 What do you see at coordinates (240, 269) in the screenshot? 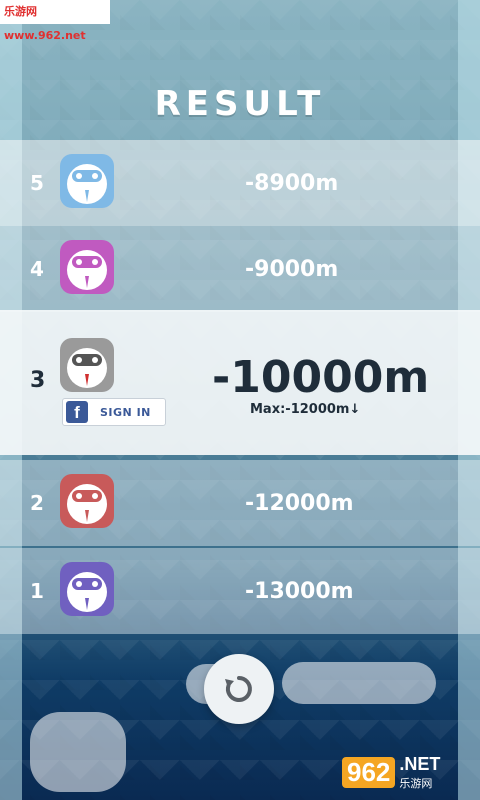
I see `leaderboard-row-4: 4 -9000m` at bounding box center [240, 269].